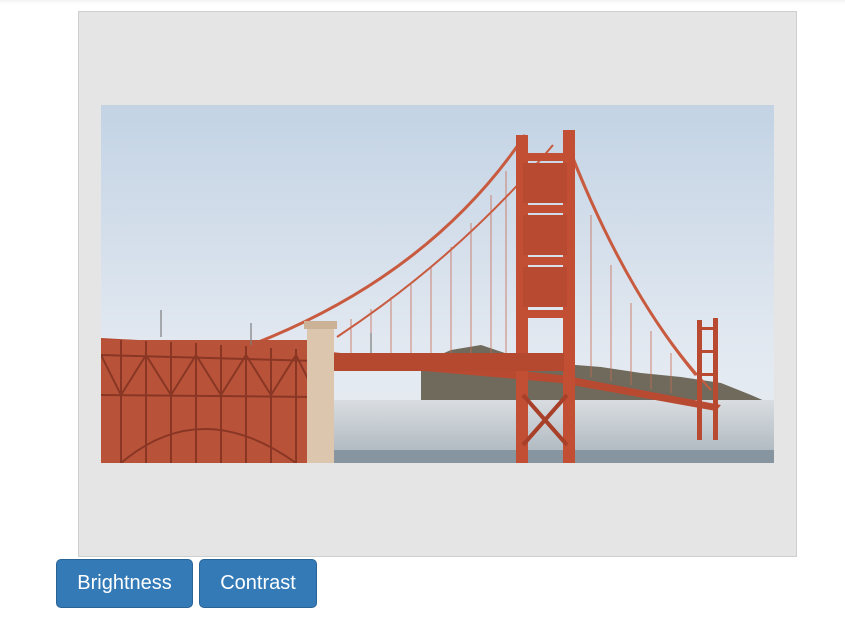 The width and height of the screenshot is (845, 618). I want to click on contrast-button: Contrast, so click(258, 583).